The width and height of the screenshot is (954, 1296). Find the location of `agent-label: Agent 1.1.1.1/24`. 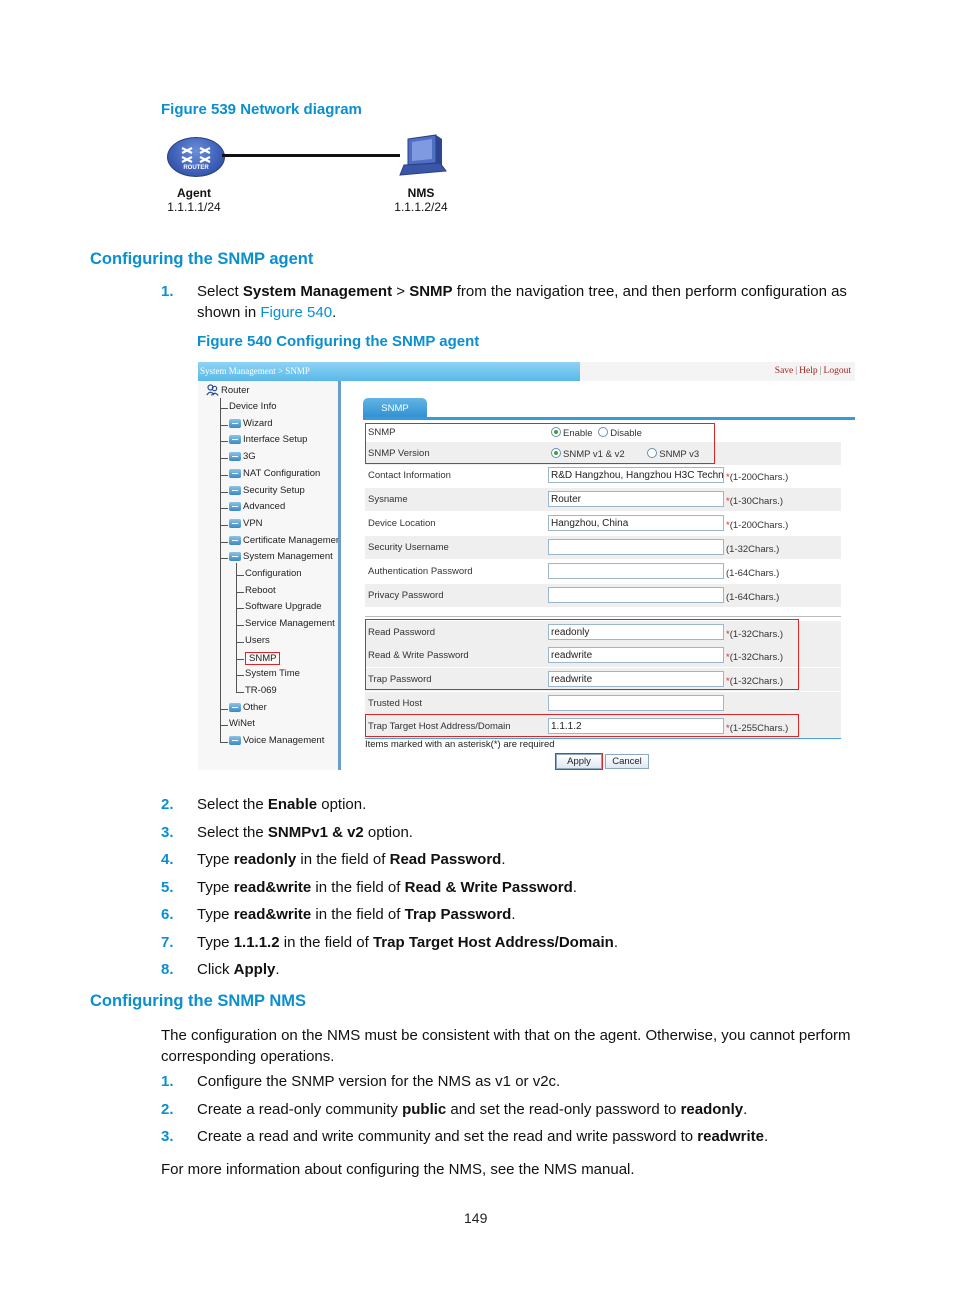

agent-label: Agent 1.1.1.1/24 is located at coordinates (194, 200).